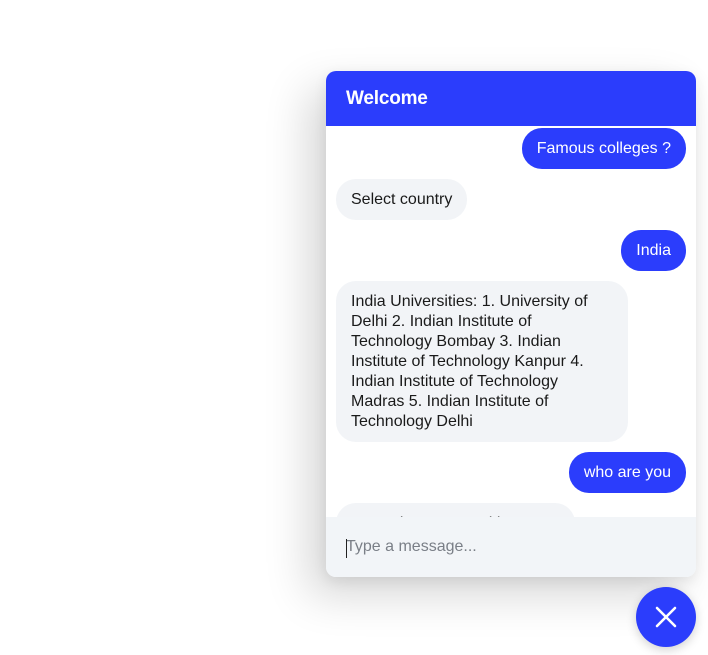 This screenshot has height=655, width=708. Describe the element at coordinates (346, 548) in the screenshot. I see `text-caret` at that location.